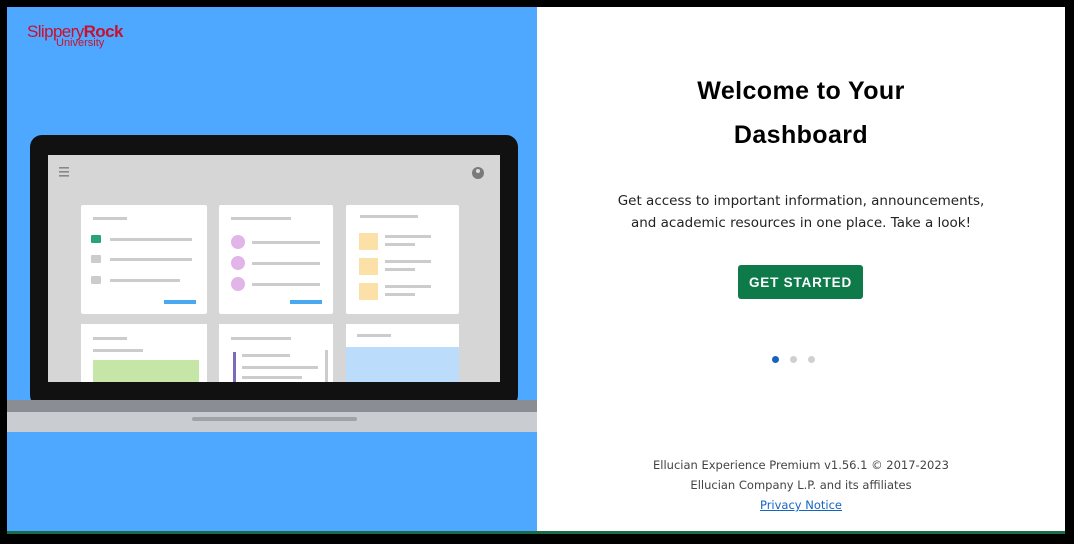 The image size is (1074, 544). Describe the element at coordinates (801, 505) in the screenshot. I see `privacy-notice-link: Privacy Notice` at that location.